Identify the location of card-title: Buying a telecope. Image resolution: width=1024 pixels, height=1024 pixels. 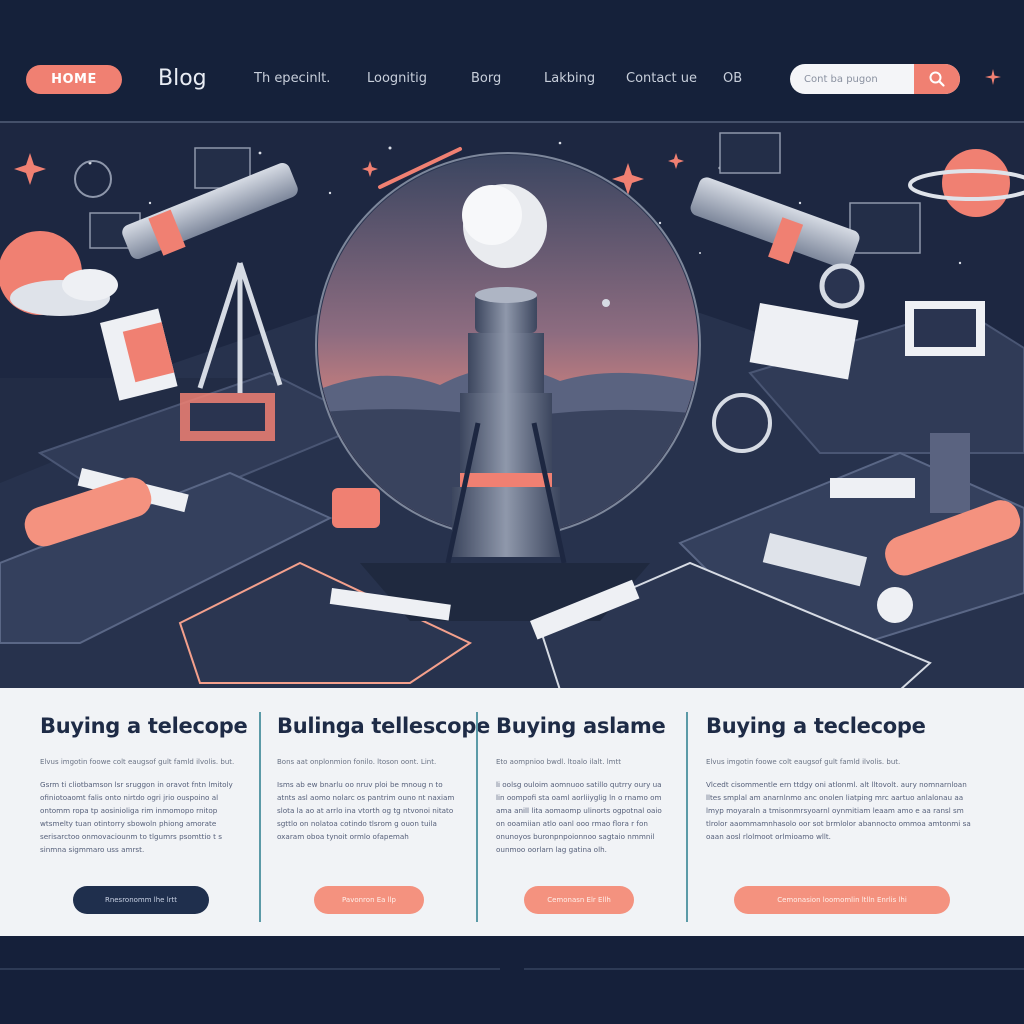
(144, 726).